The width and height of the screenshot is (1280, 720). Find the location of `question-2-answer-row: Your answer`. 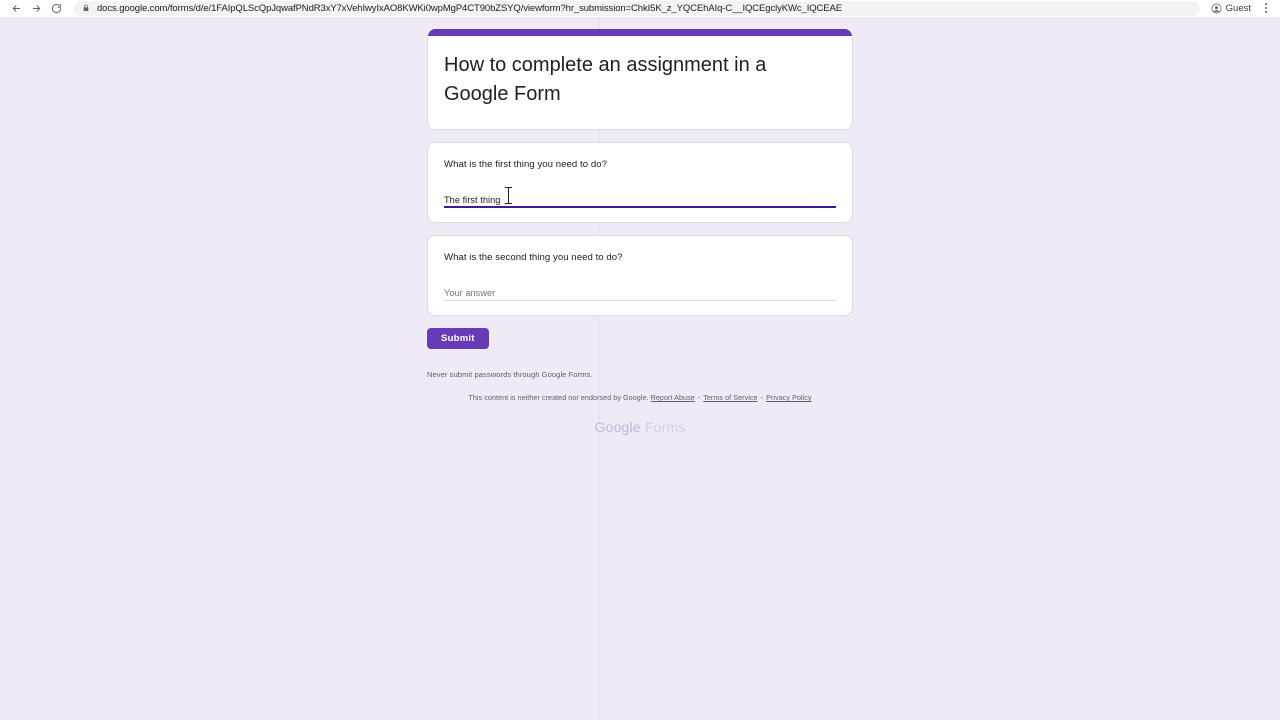

question-2-answer-row: Your answer is located at coordinates (640, 292).